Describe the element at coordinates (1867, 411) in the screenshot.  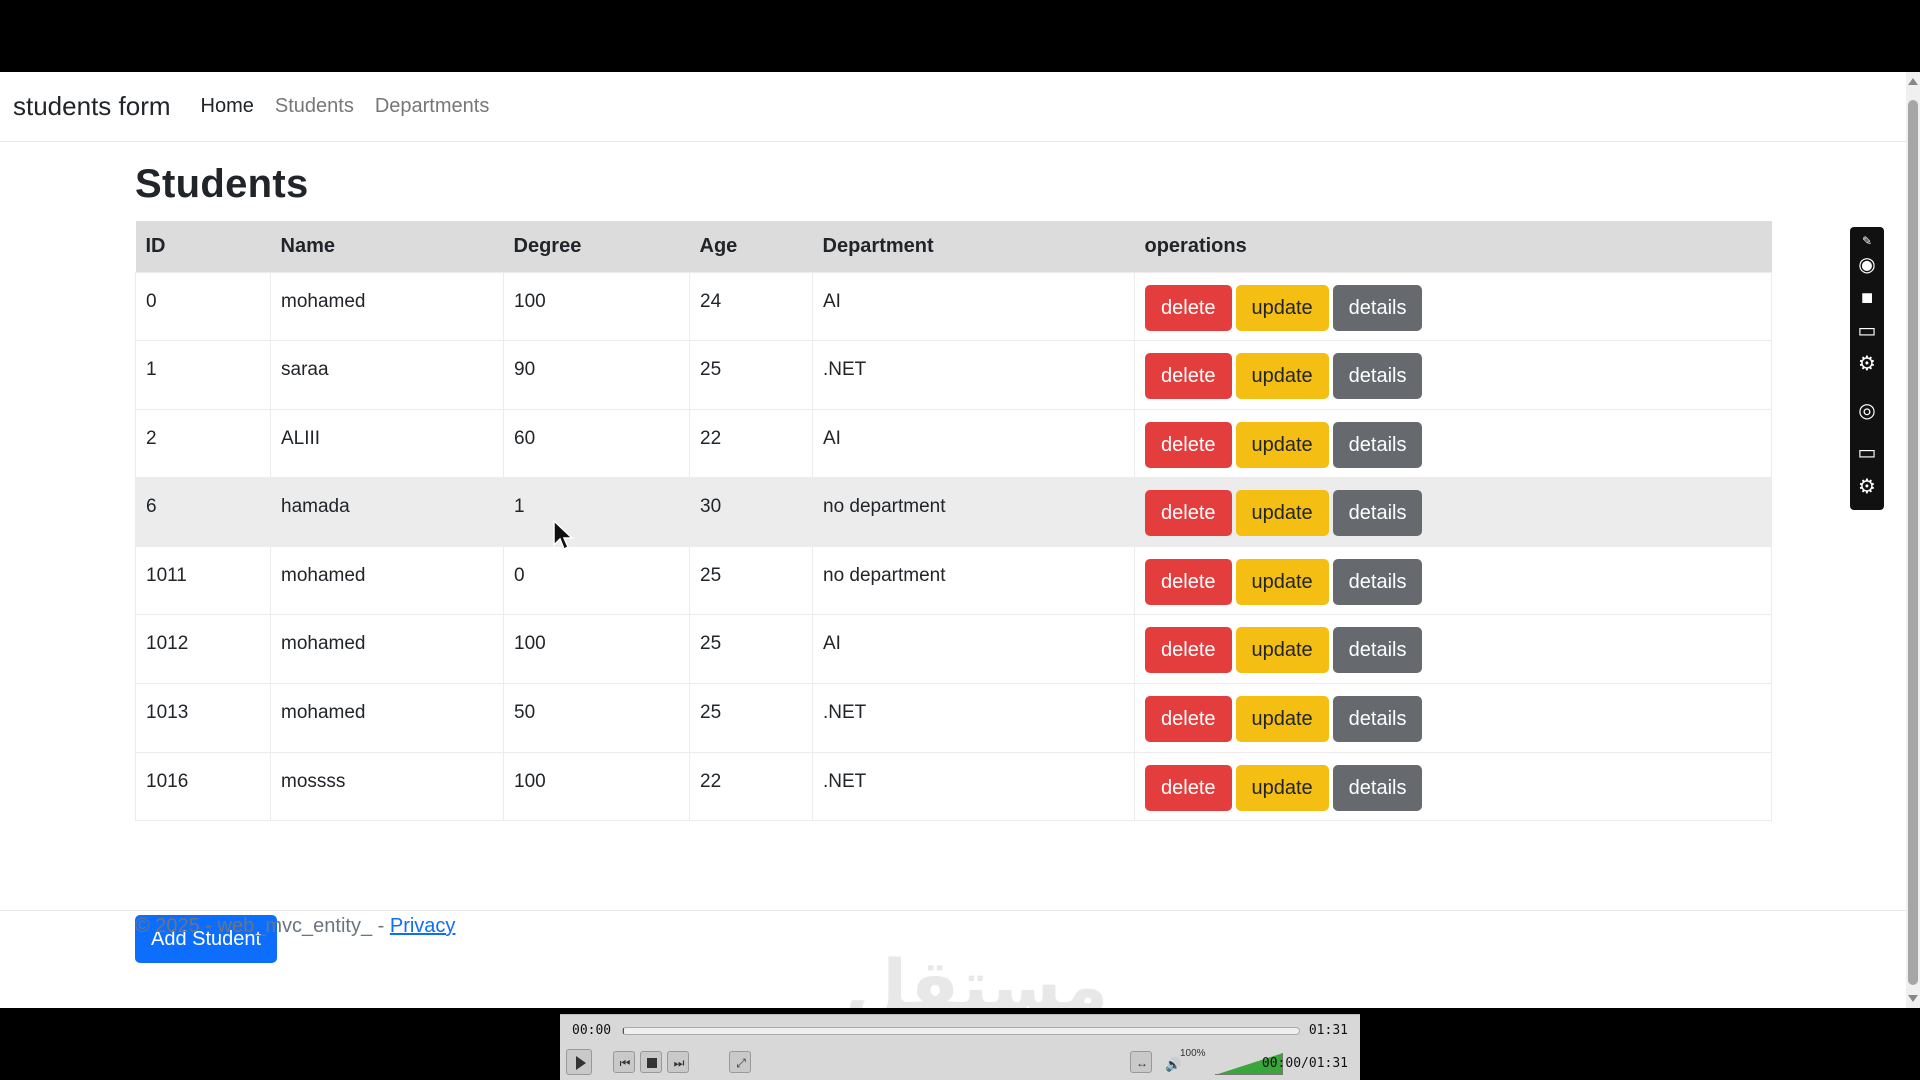
I see `webcam-icon: ◎` at that location.